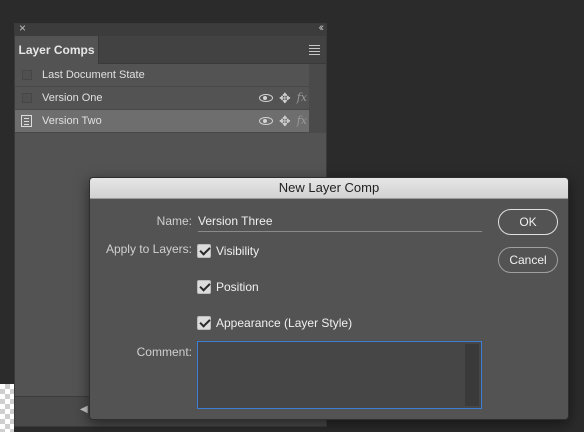 This screenshot has width=584, height=432. Describe the element at coordinates (162, 75) in the screenshot. I see `layer-comp-row: Last Document State` at that location.